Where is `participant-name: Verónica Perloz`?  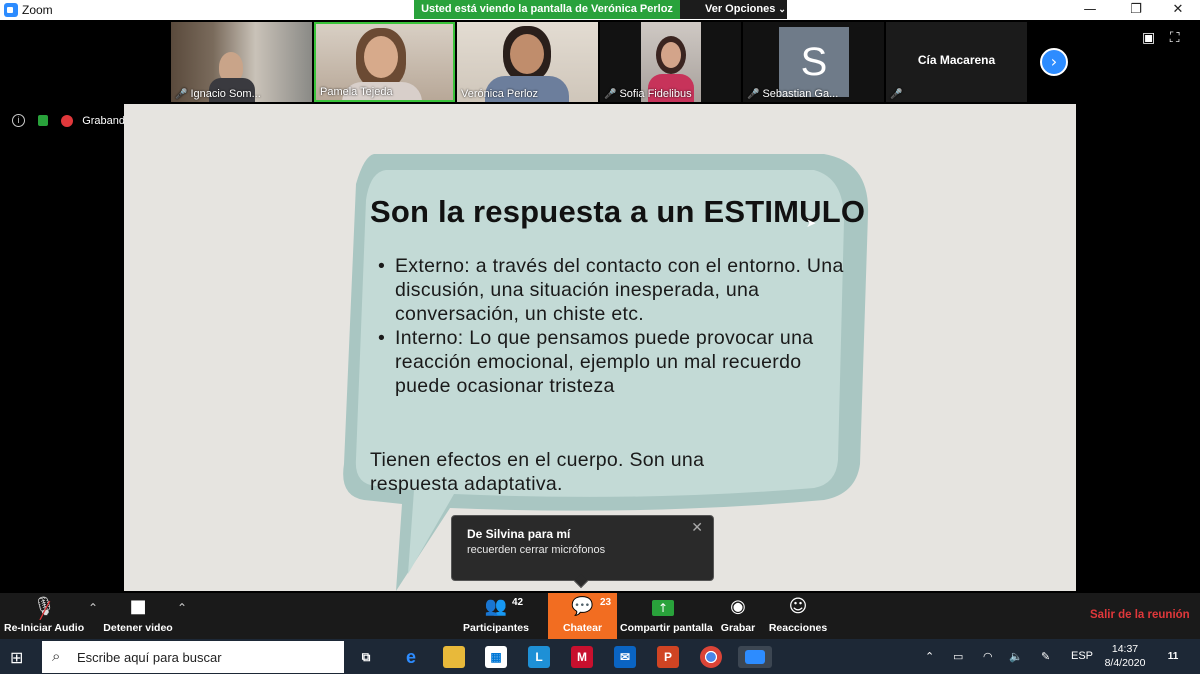 participant-name: Verónica Perloz is located at coordinates (500, 94).